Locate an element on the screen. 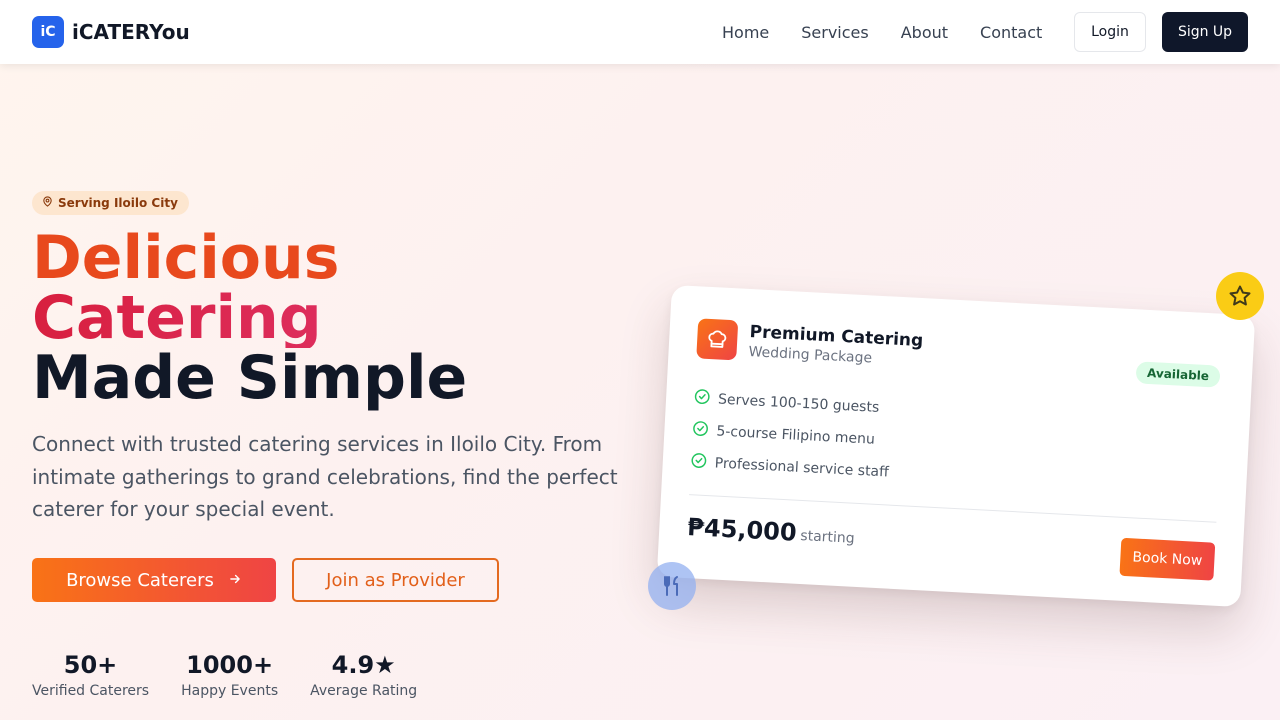 This screenshot has height=720, width=1280. browse-caterers-button: Browse Caterers is located at coordinates (154, 580).